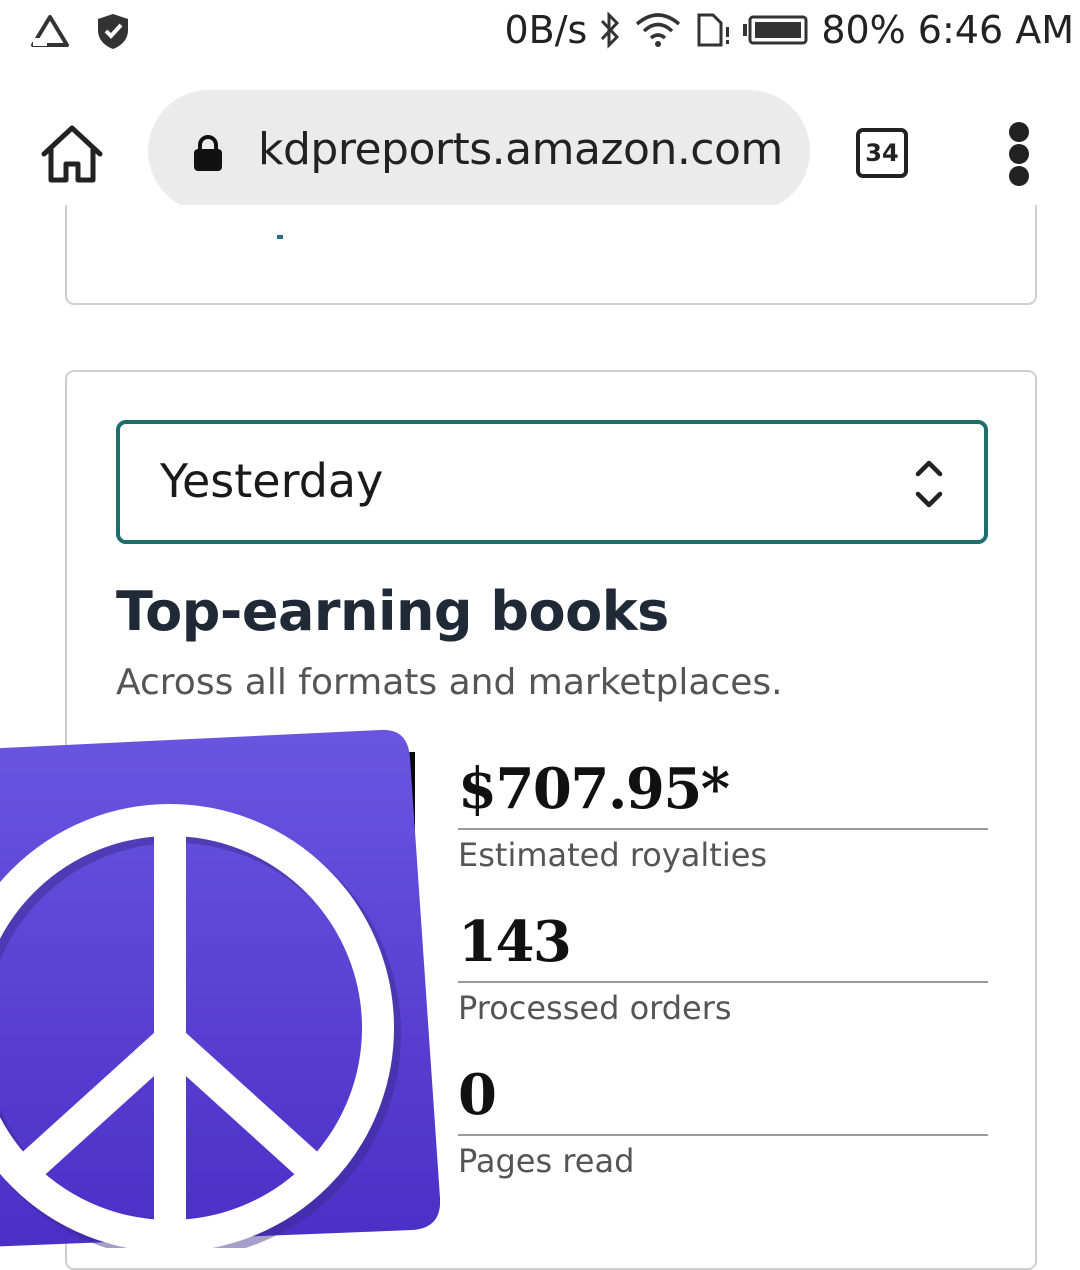  Describe the element at coordinates (208, 153) in the screenshot. I see `lock-icon` at that location.